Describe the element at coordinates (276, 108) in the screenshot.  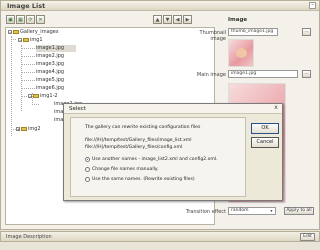
I see `close-icon: x` at that location.